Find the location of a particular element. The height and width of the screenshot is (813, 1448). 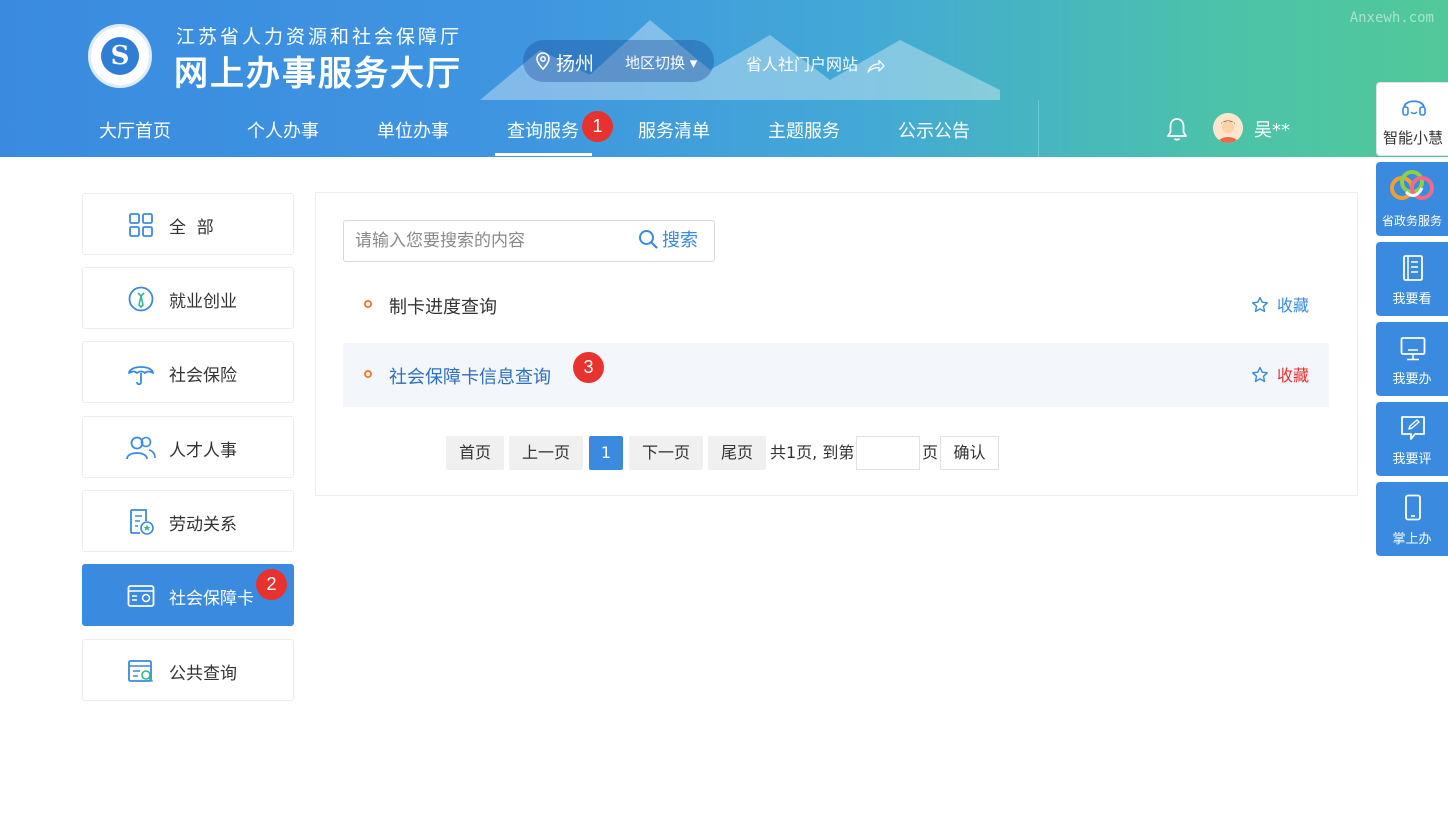

float-item-mobile: 掌上办 is located at coordinates (1412, 519).